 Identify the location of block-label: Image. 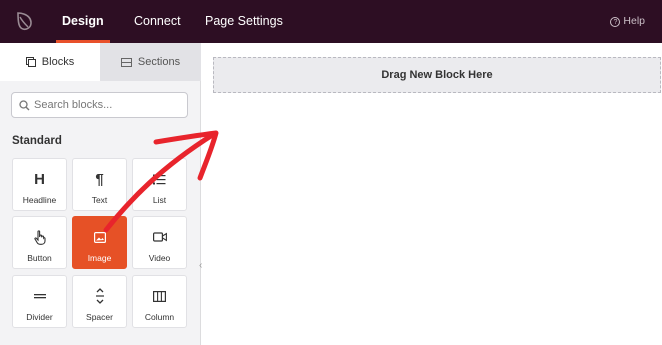
(99, 258).